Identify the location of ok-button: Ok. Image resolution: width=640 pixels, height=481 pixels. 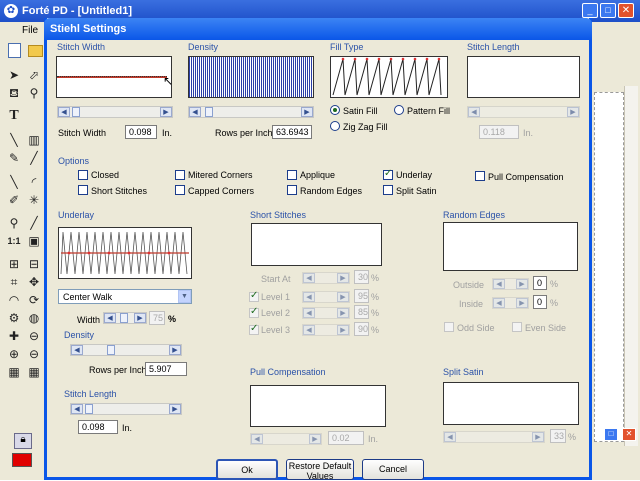
(247, 469).